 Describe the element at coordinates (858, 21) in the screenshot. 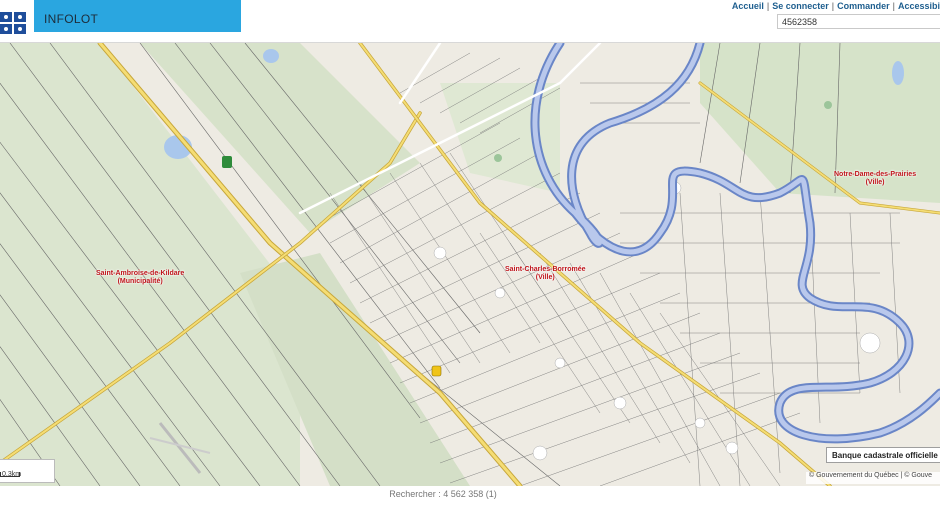

I see `lot-search-input` at that location.